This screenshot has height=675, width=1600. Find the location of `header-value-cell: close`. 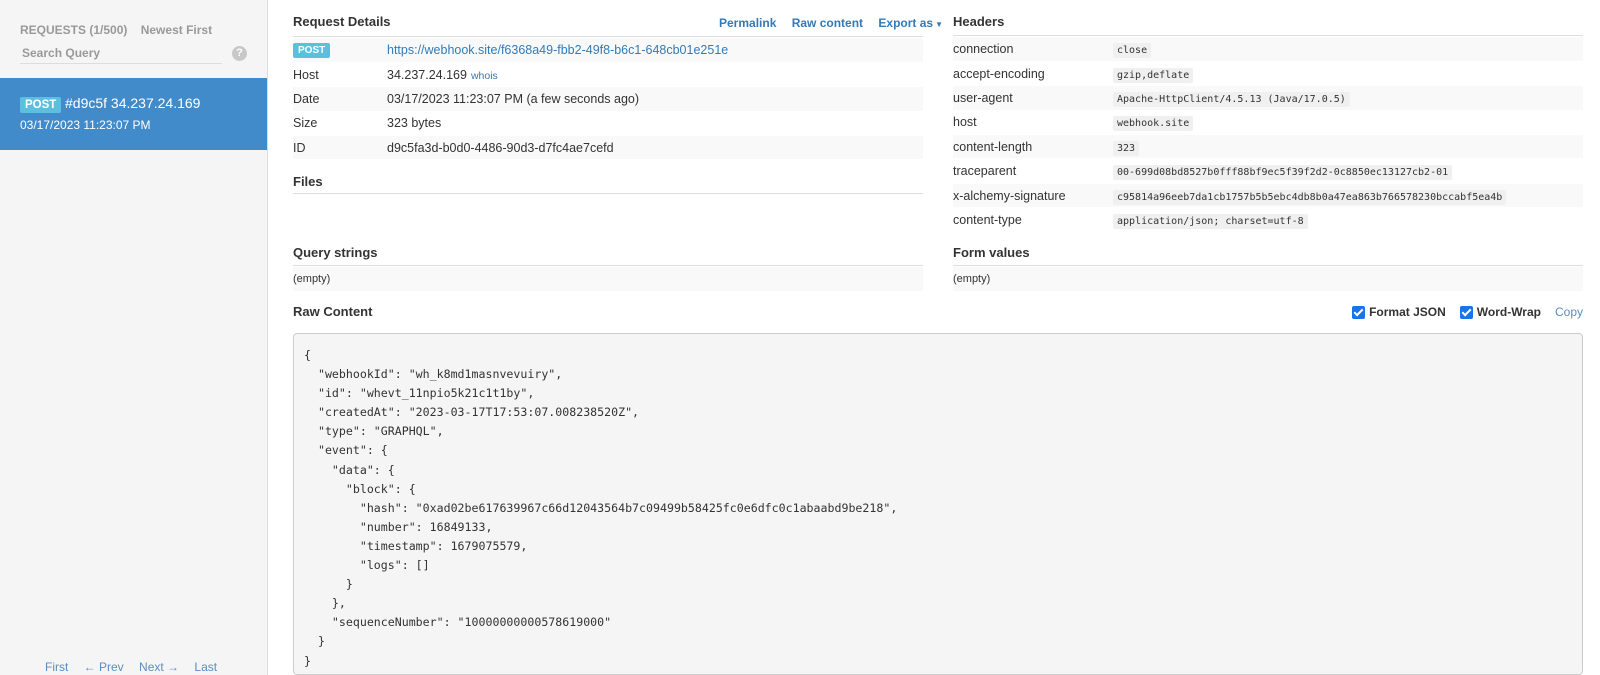

header-value-cell: close is located at coordinates (1348, 49).